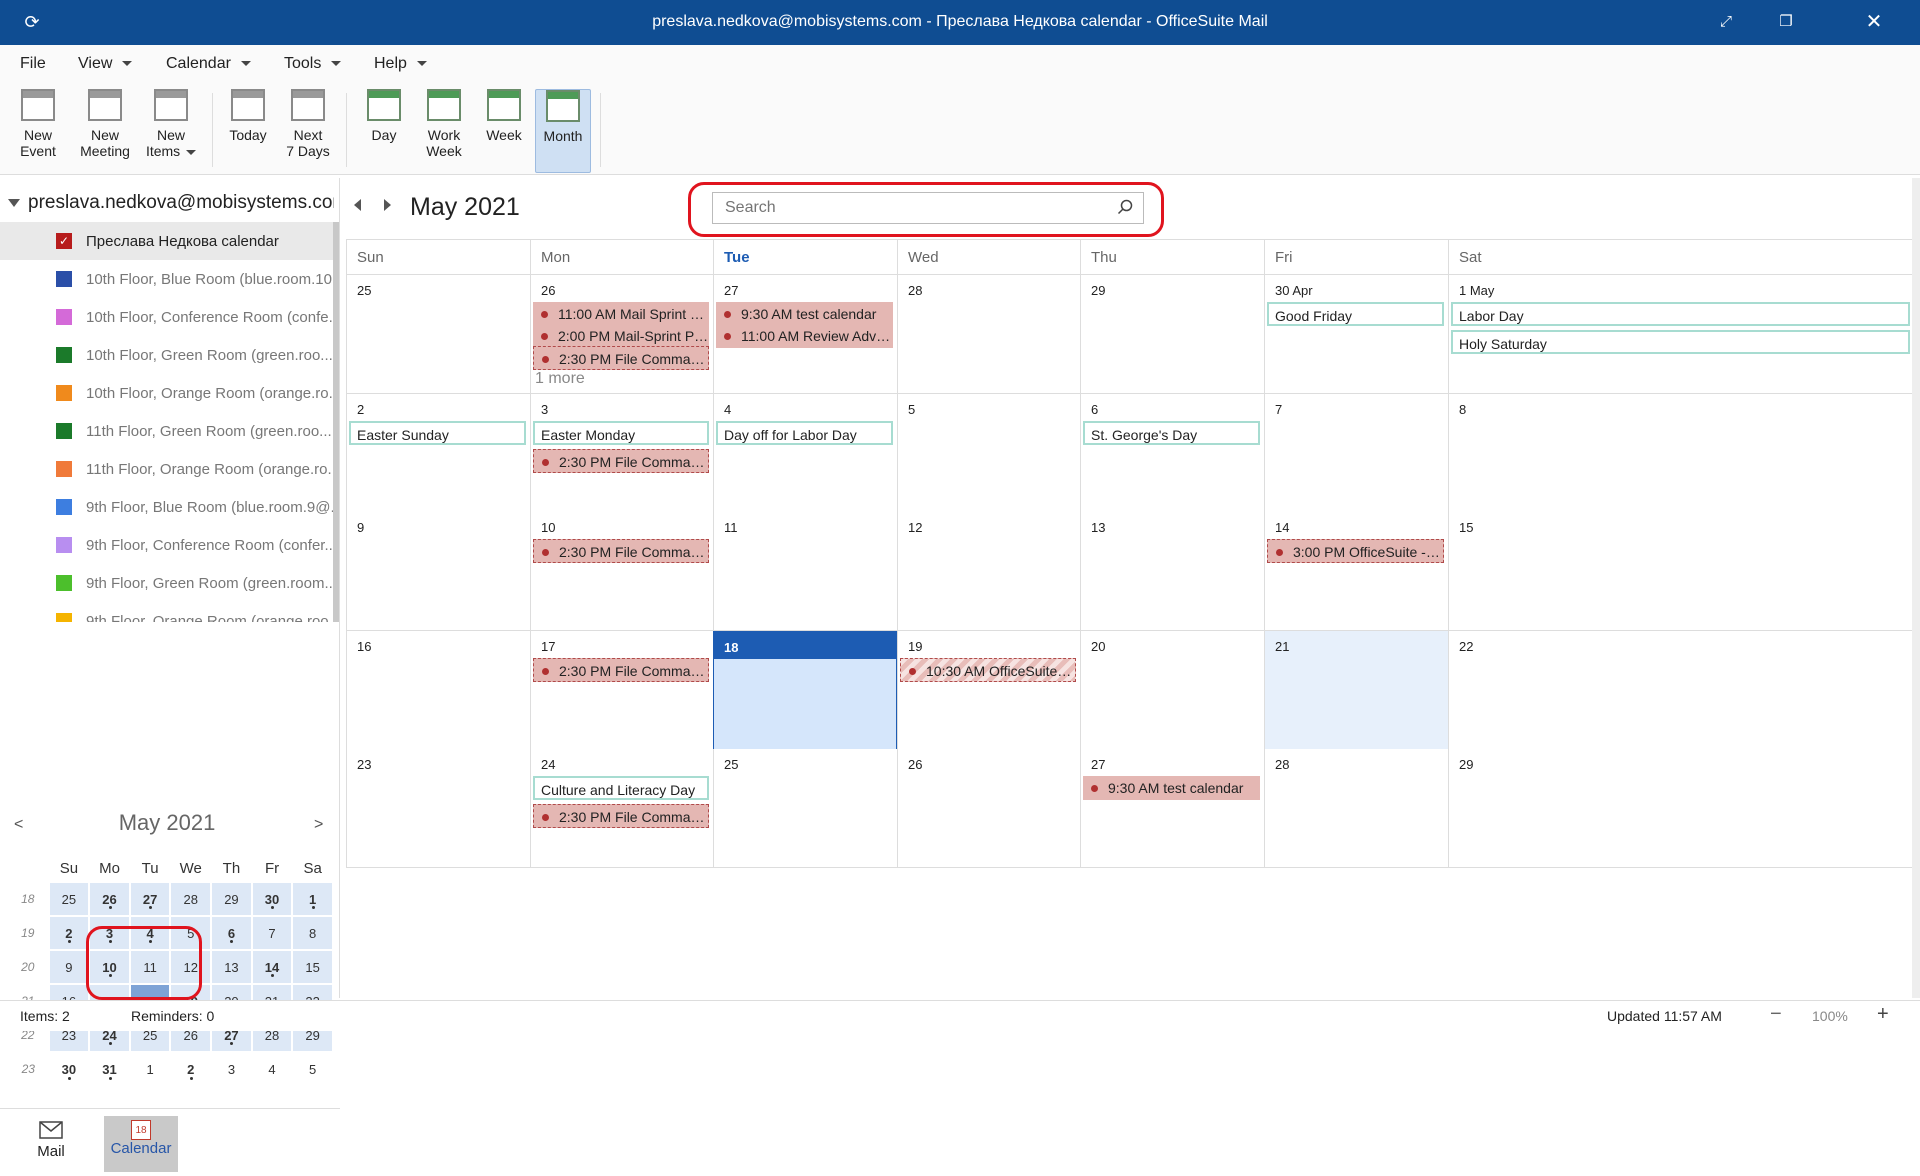 Image resolution: width=1920 pixels, height=1176 pixels. Describe the element at coordinates (105, 64) in the screenshot. I see `menu-view: View` at that location.